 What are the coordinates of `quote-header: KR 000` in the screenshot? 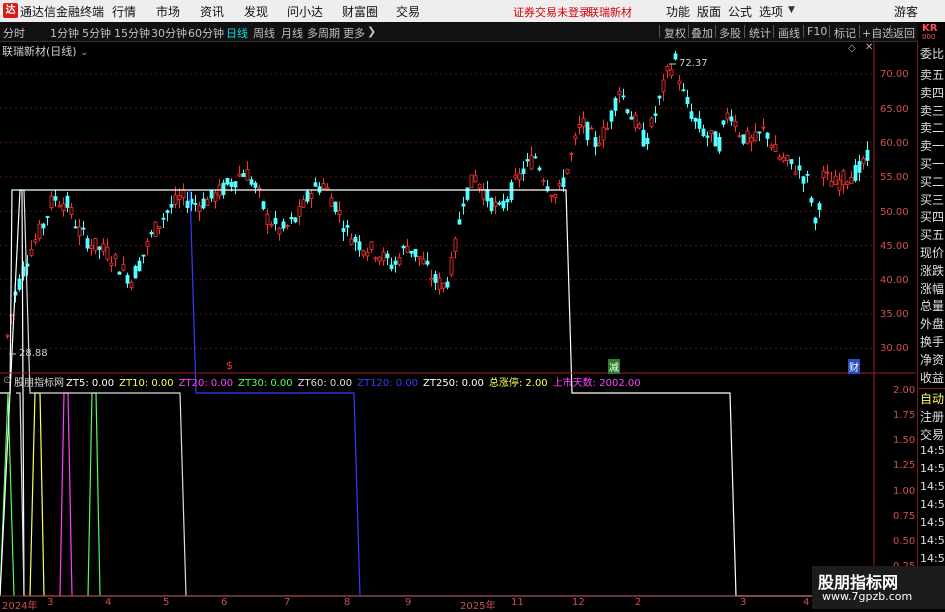 It's located at (931, 31).